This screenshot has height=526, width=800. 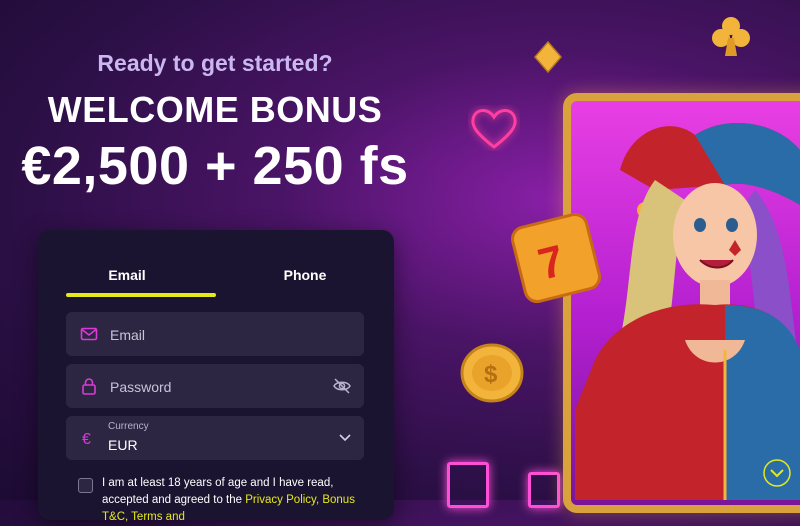 I want to click on neon-heart-icon, so click(x=494, y=129).